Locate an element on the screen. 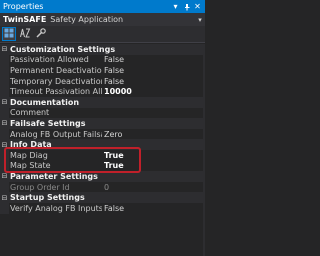  wrench-icon is located at coordinates (41, 34).